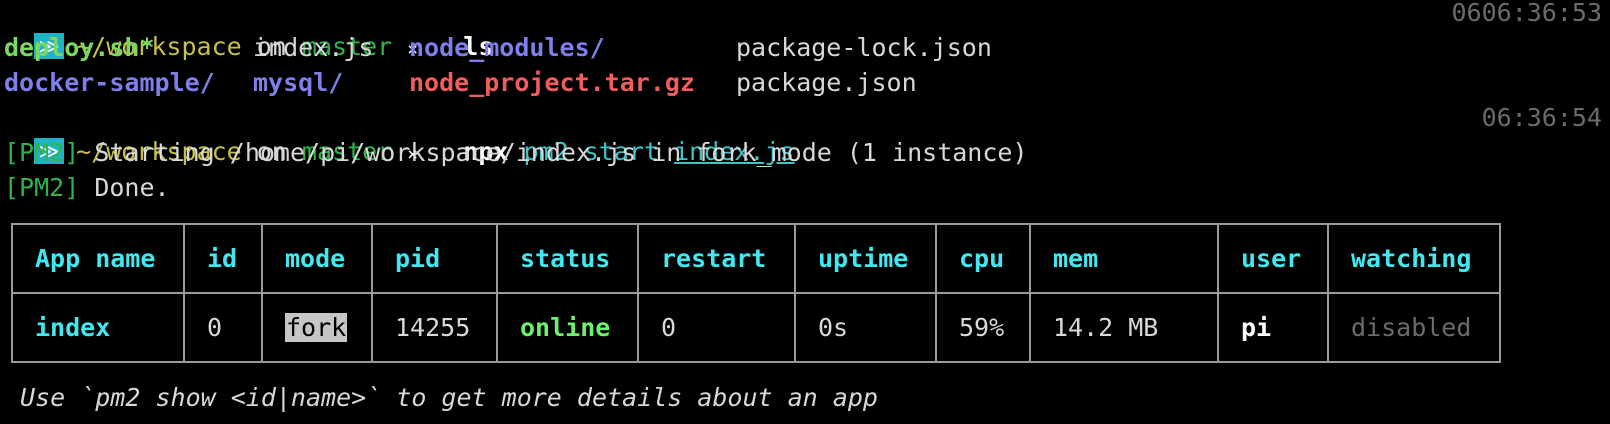 The height and width of the screenshot is (424, 1610). Describe the element at coordinates (1273, 258) in the screenshot. I see `header-user: user` at that location.